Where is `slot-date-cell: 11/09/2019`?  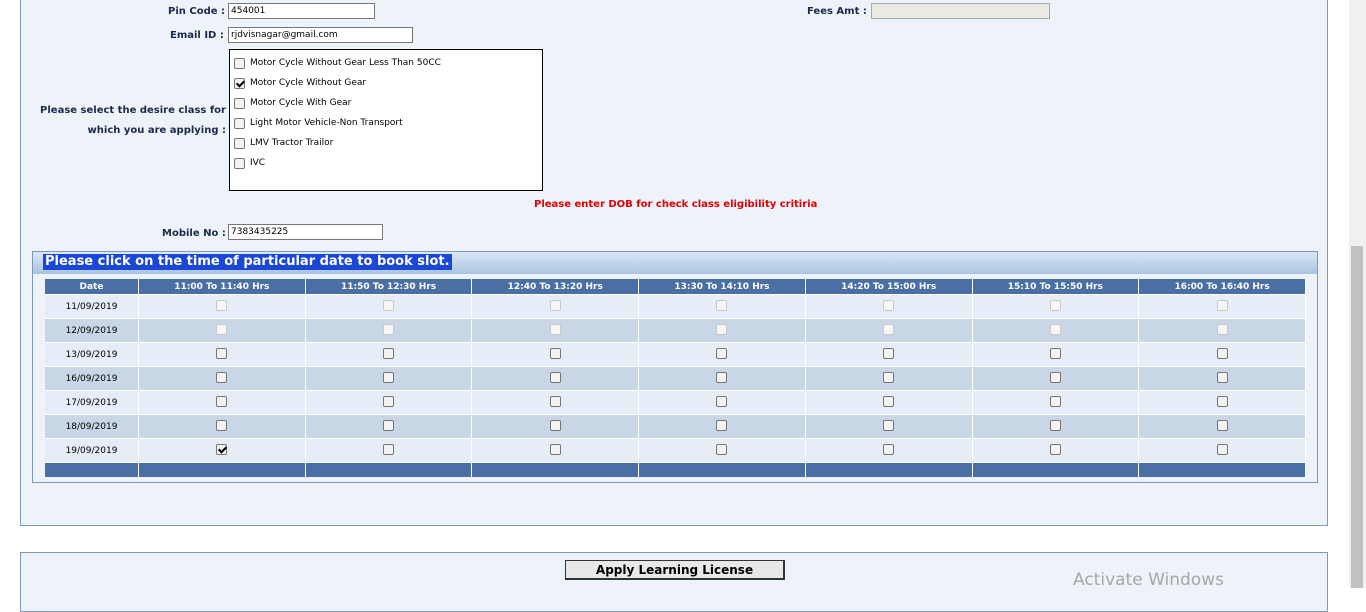 slot-date-cell: 11/09/2019 is located at coordinates (92, 306).